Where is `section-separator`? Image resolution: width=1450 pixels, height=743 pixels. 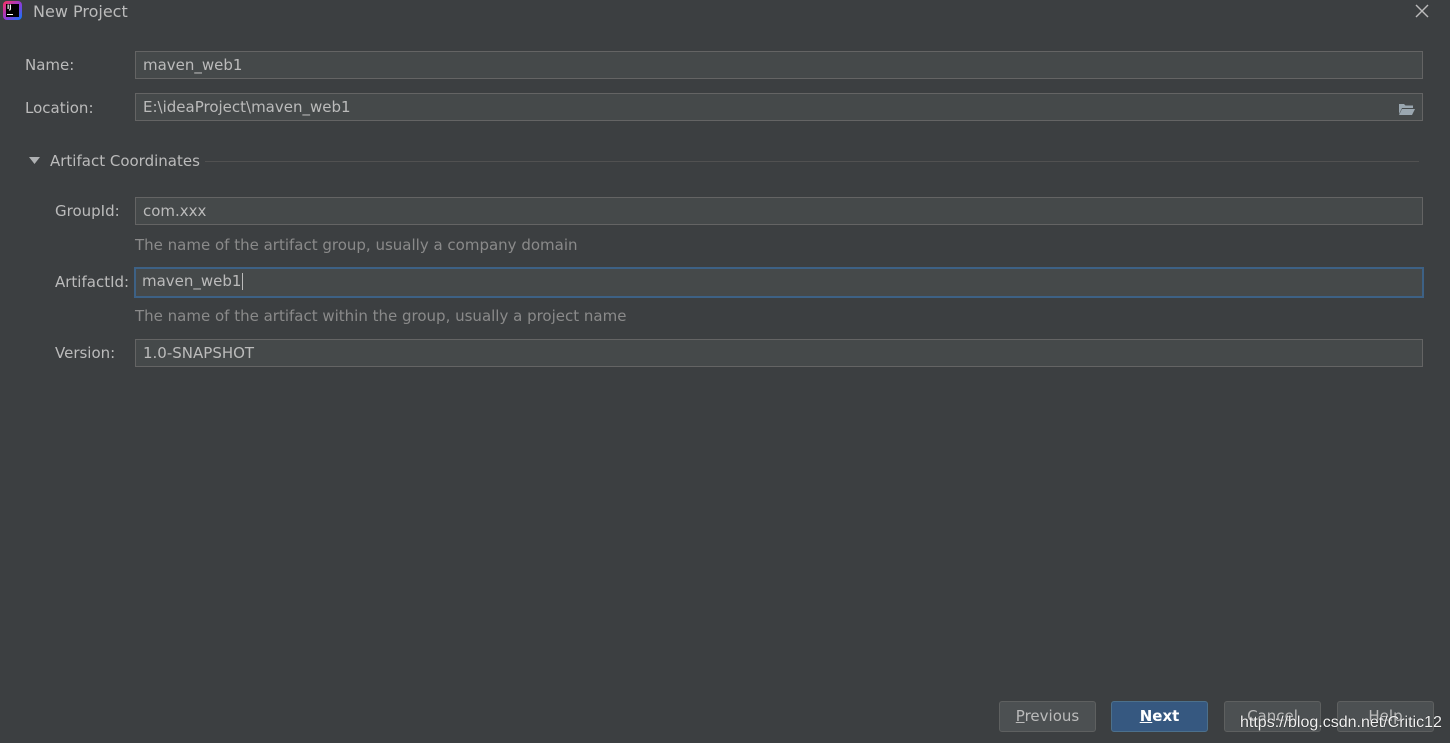
section-separator is located at coordinates (812, 161).